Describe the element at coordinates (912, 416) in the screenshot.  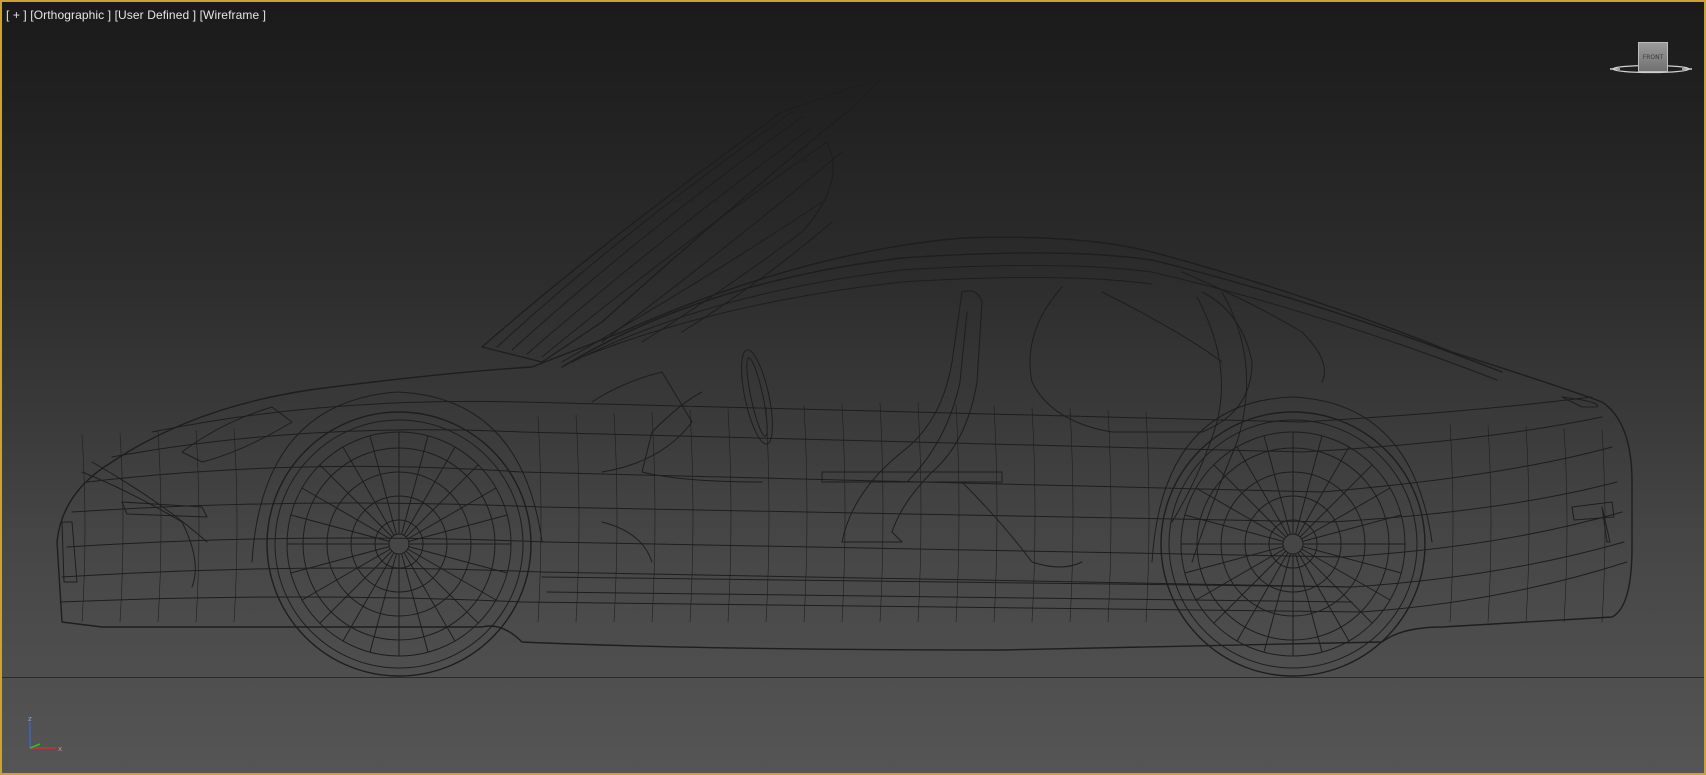
I see `seat` at that location.